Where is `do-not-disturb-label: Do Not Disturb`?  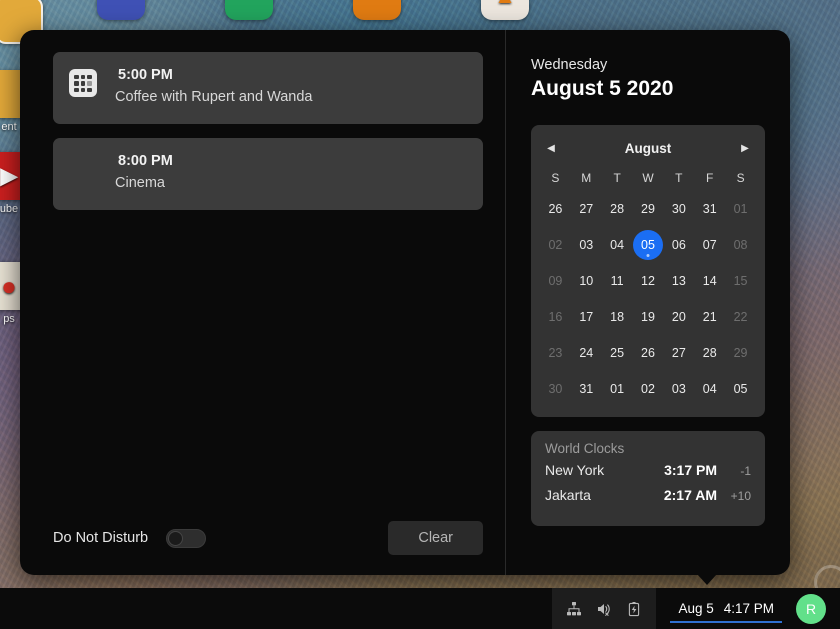 do-not-disturb-label: Do Not Disturb is located at coordinates (101, 538).